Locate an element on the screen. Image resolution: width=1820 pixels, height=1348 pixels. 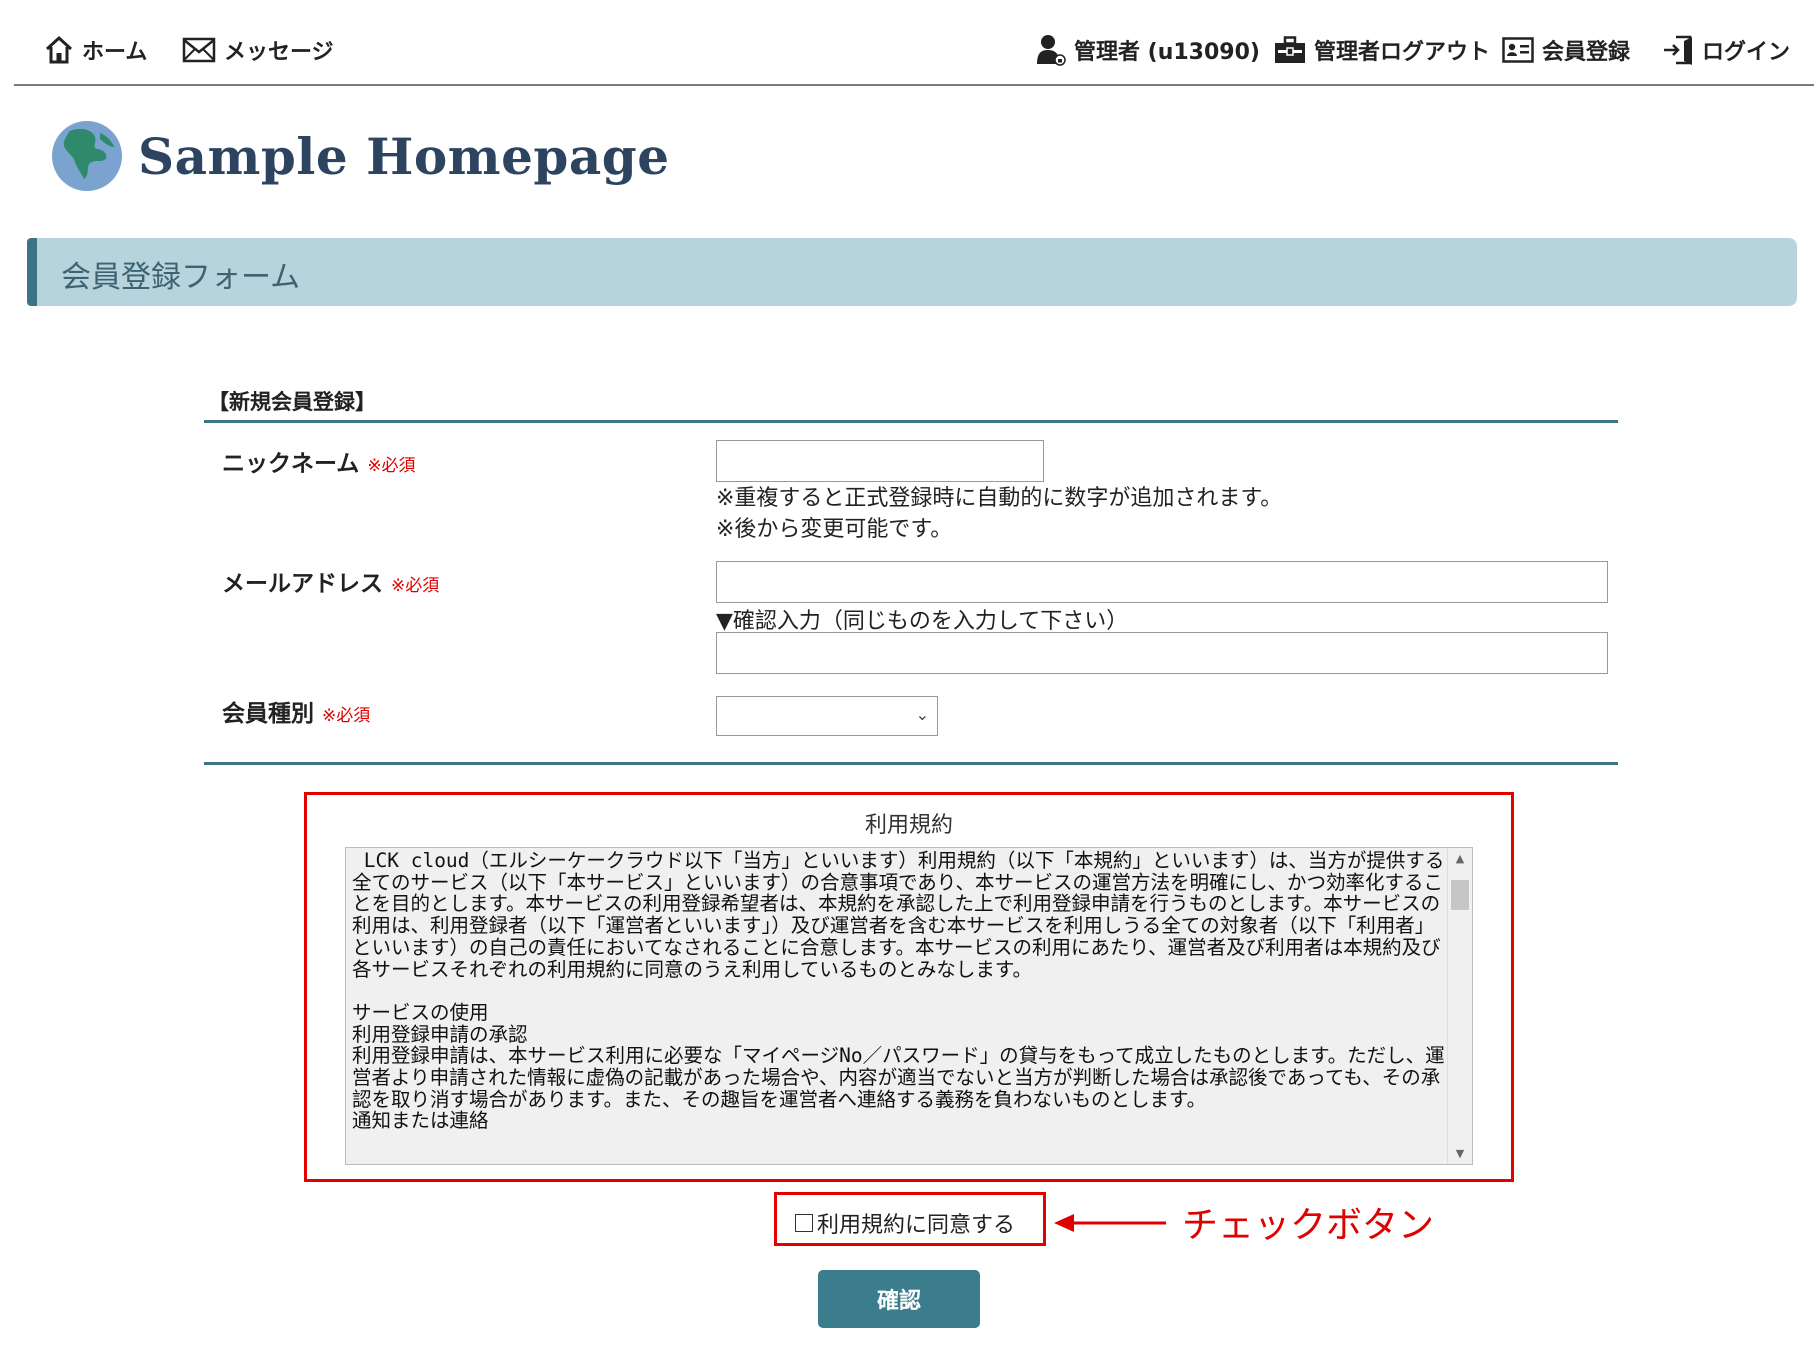
scroll-up-icon: ▲ is located at coordinates (1460, 858).